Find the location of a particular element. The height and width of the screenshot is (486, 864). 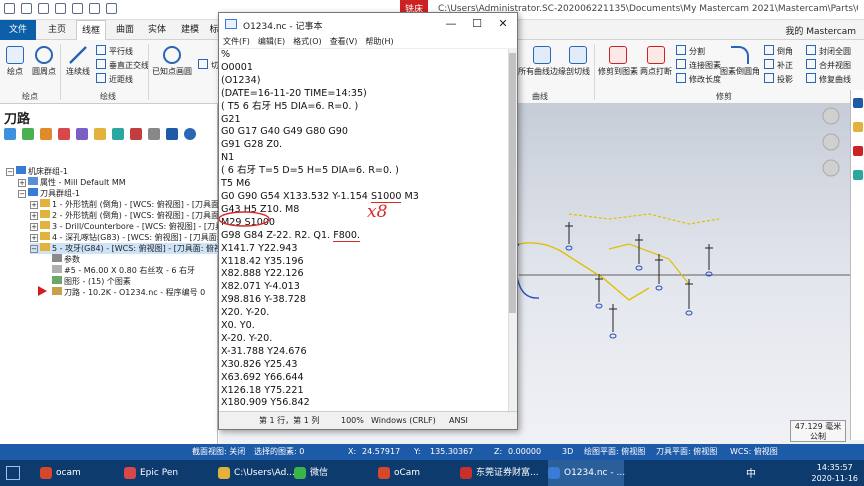

circle-annotation is located at coordinates (244, 219).